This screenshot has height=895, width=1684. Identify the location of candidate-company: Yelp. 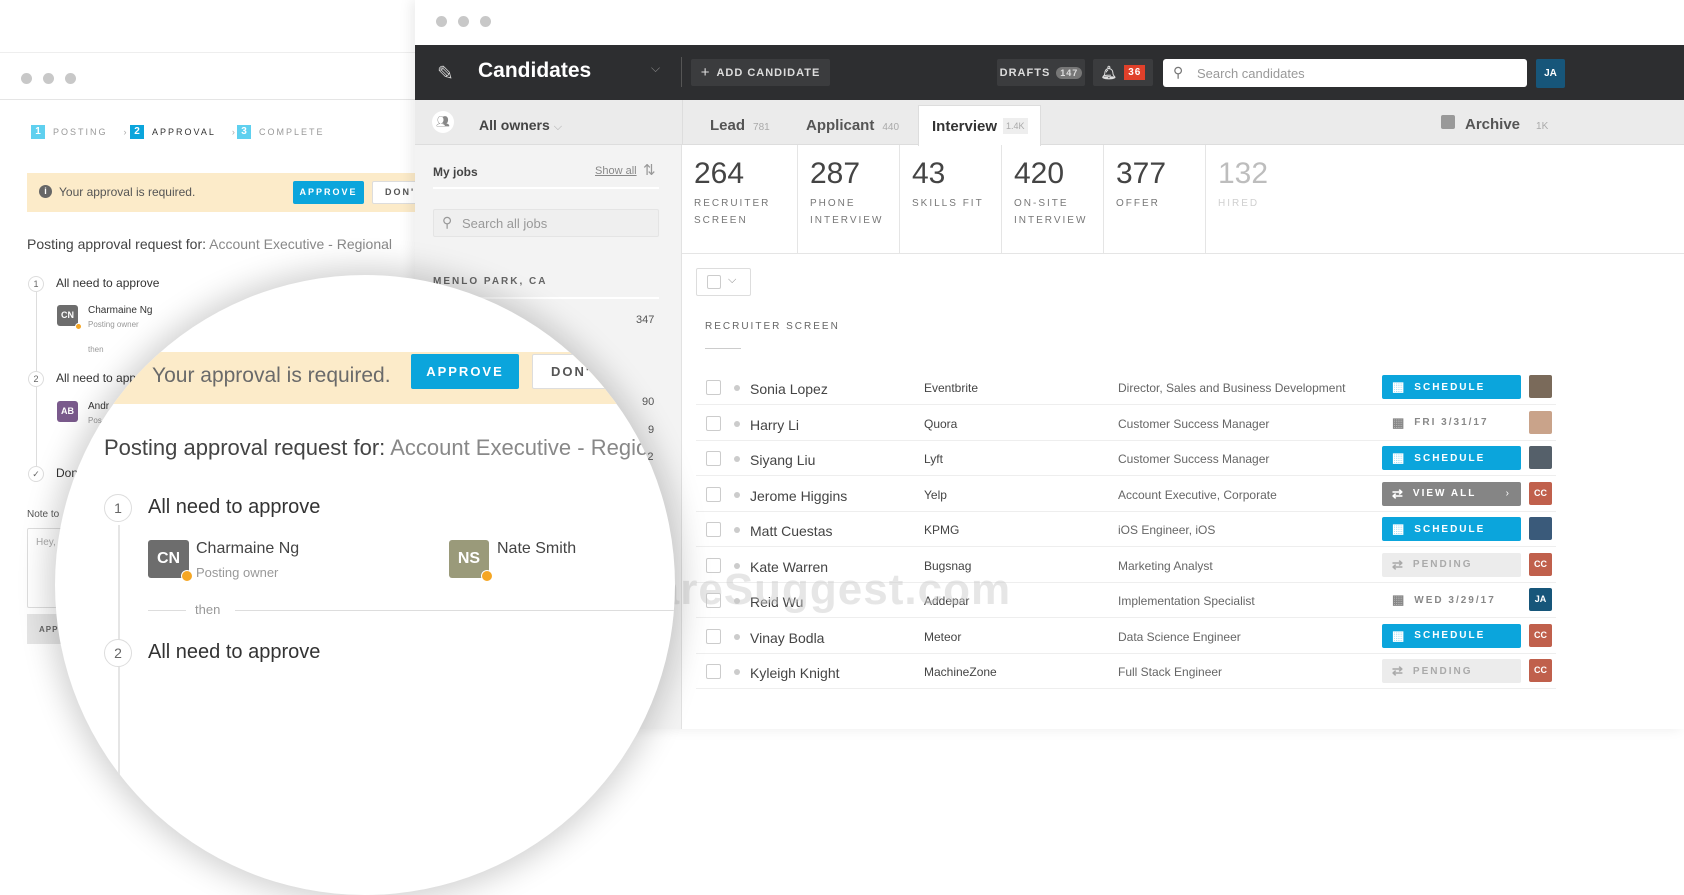
(935, 494).